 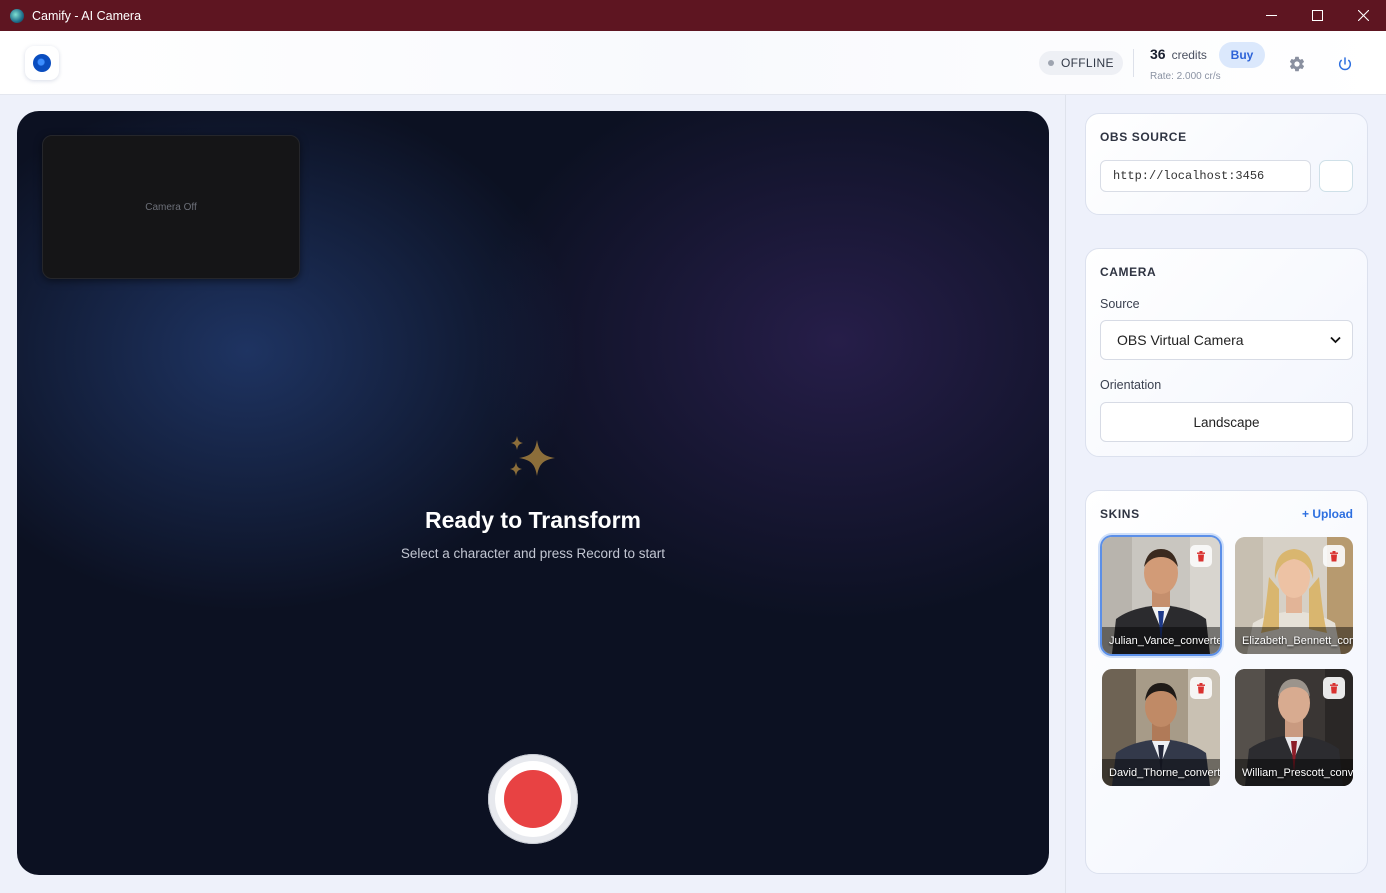 I want to click on title-bar: Camify - AI Camera, so click(x=693, y=15).